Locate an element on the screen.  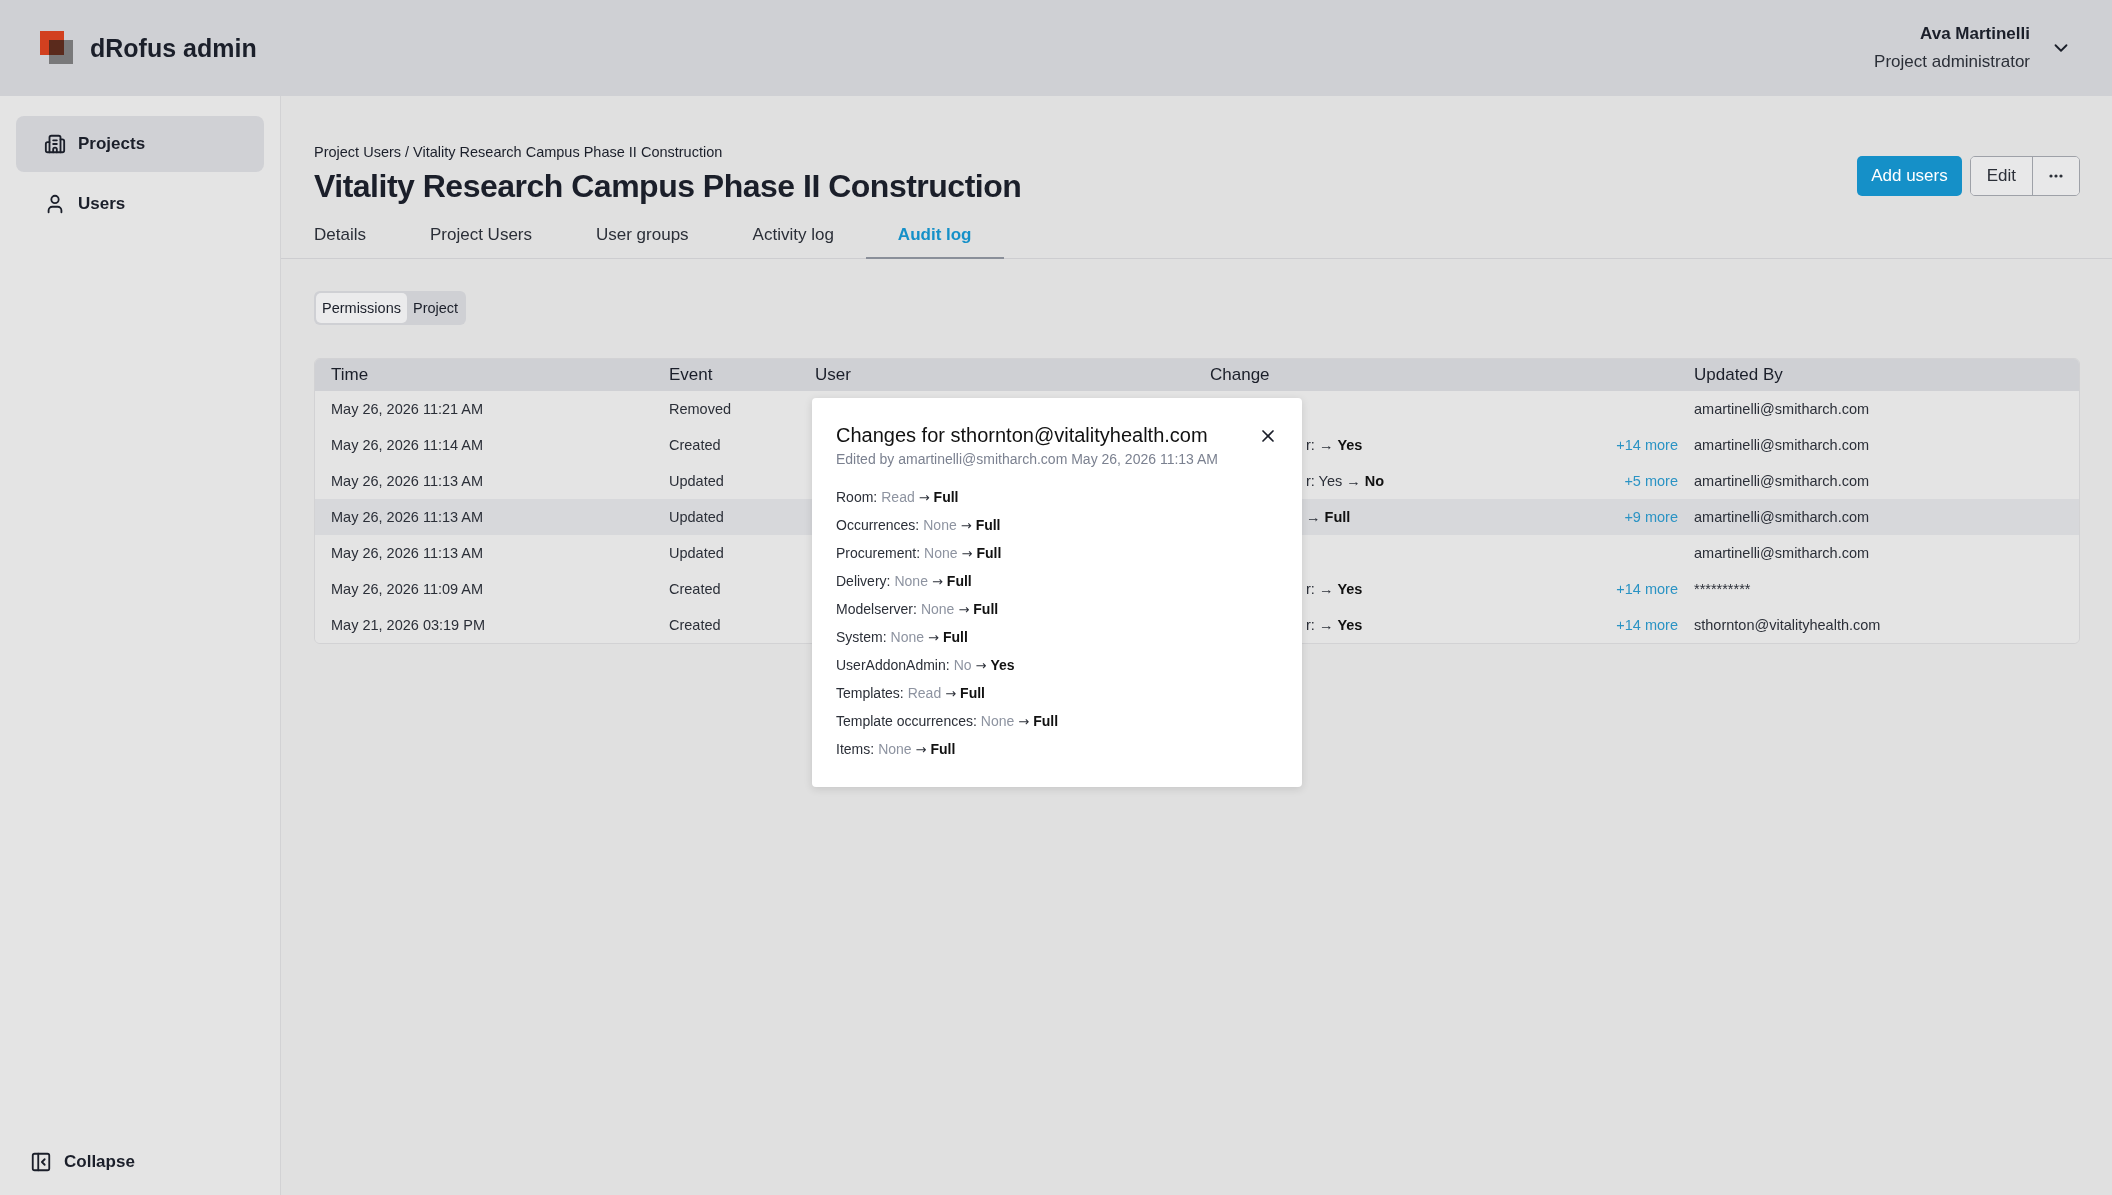
collapse-link: Collapse is located at coordinates (99, 1162).